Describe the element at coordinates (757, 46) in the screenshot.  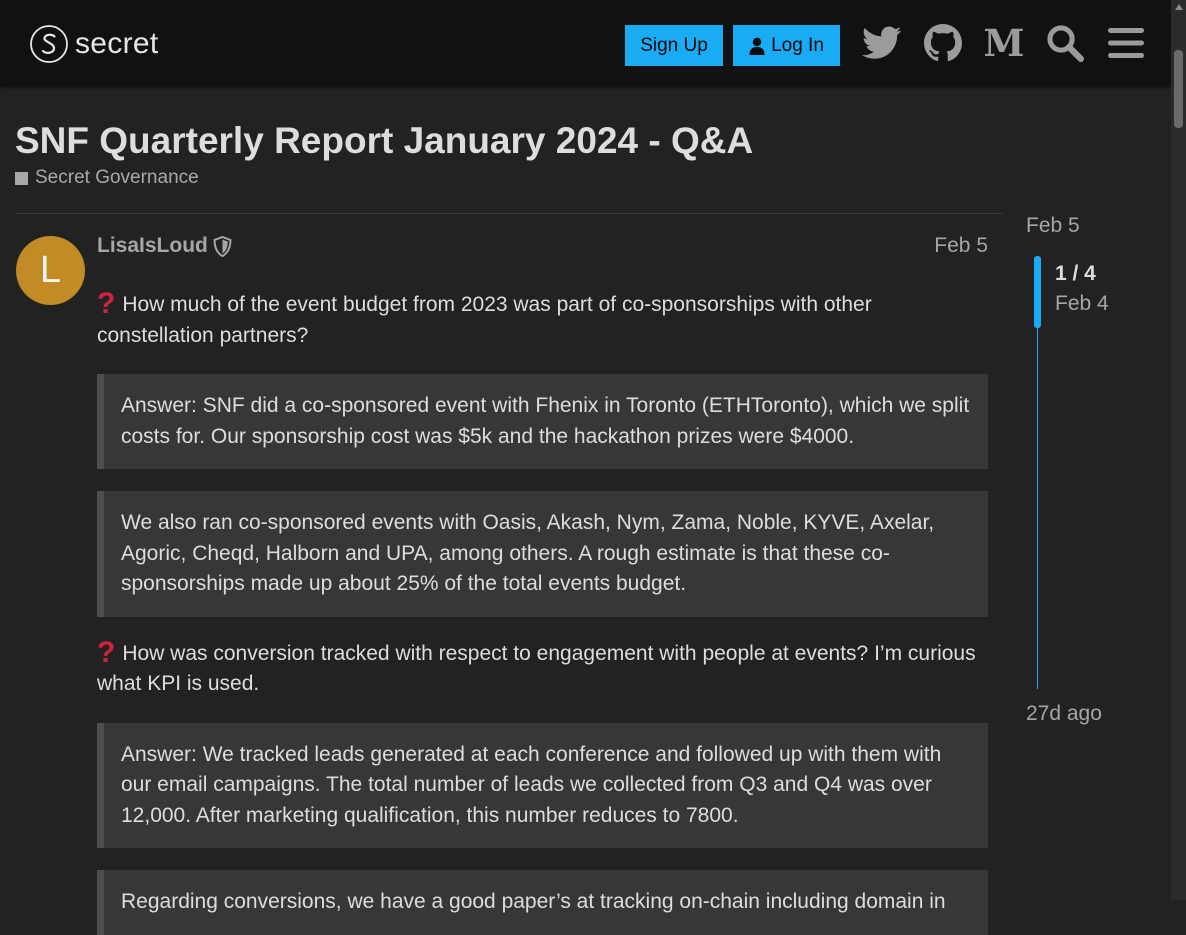
I see `user-icon` at that location.